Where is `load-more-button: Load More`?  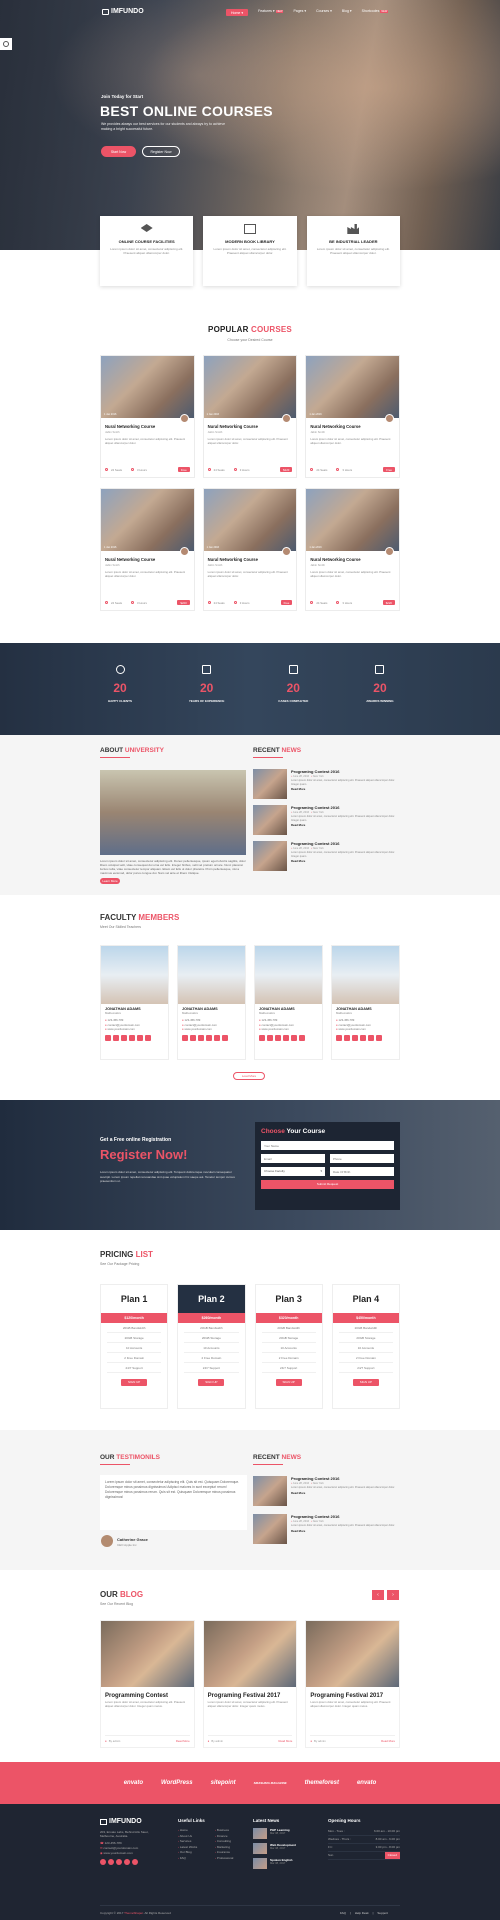 load-more-button: Load More is located at coordinates (249, 1076).